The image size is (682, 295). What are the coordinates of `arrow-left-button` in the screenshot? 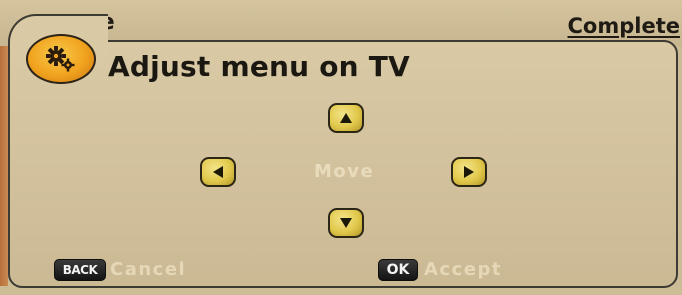 It's located at (218, 172).